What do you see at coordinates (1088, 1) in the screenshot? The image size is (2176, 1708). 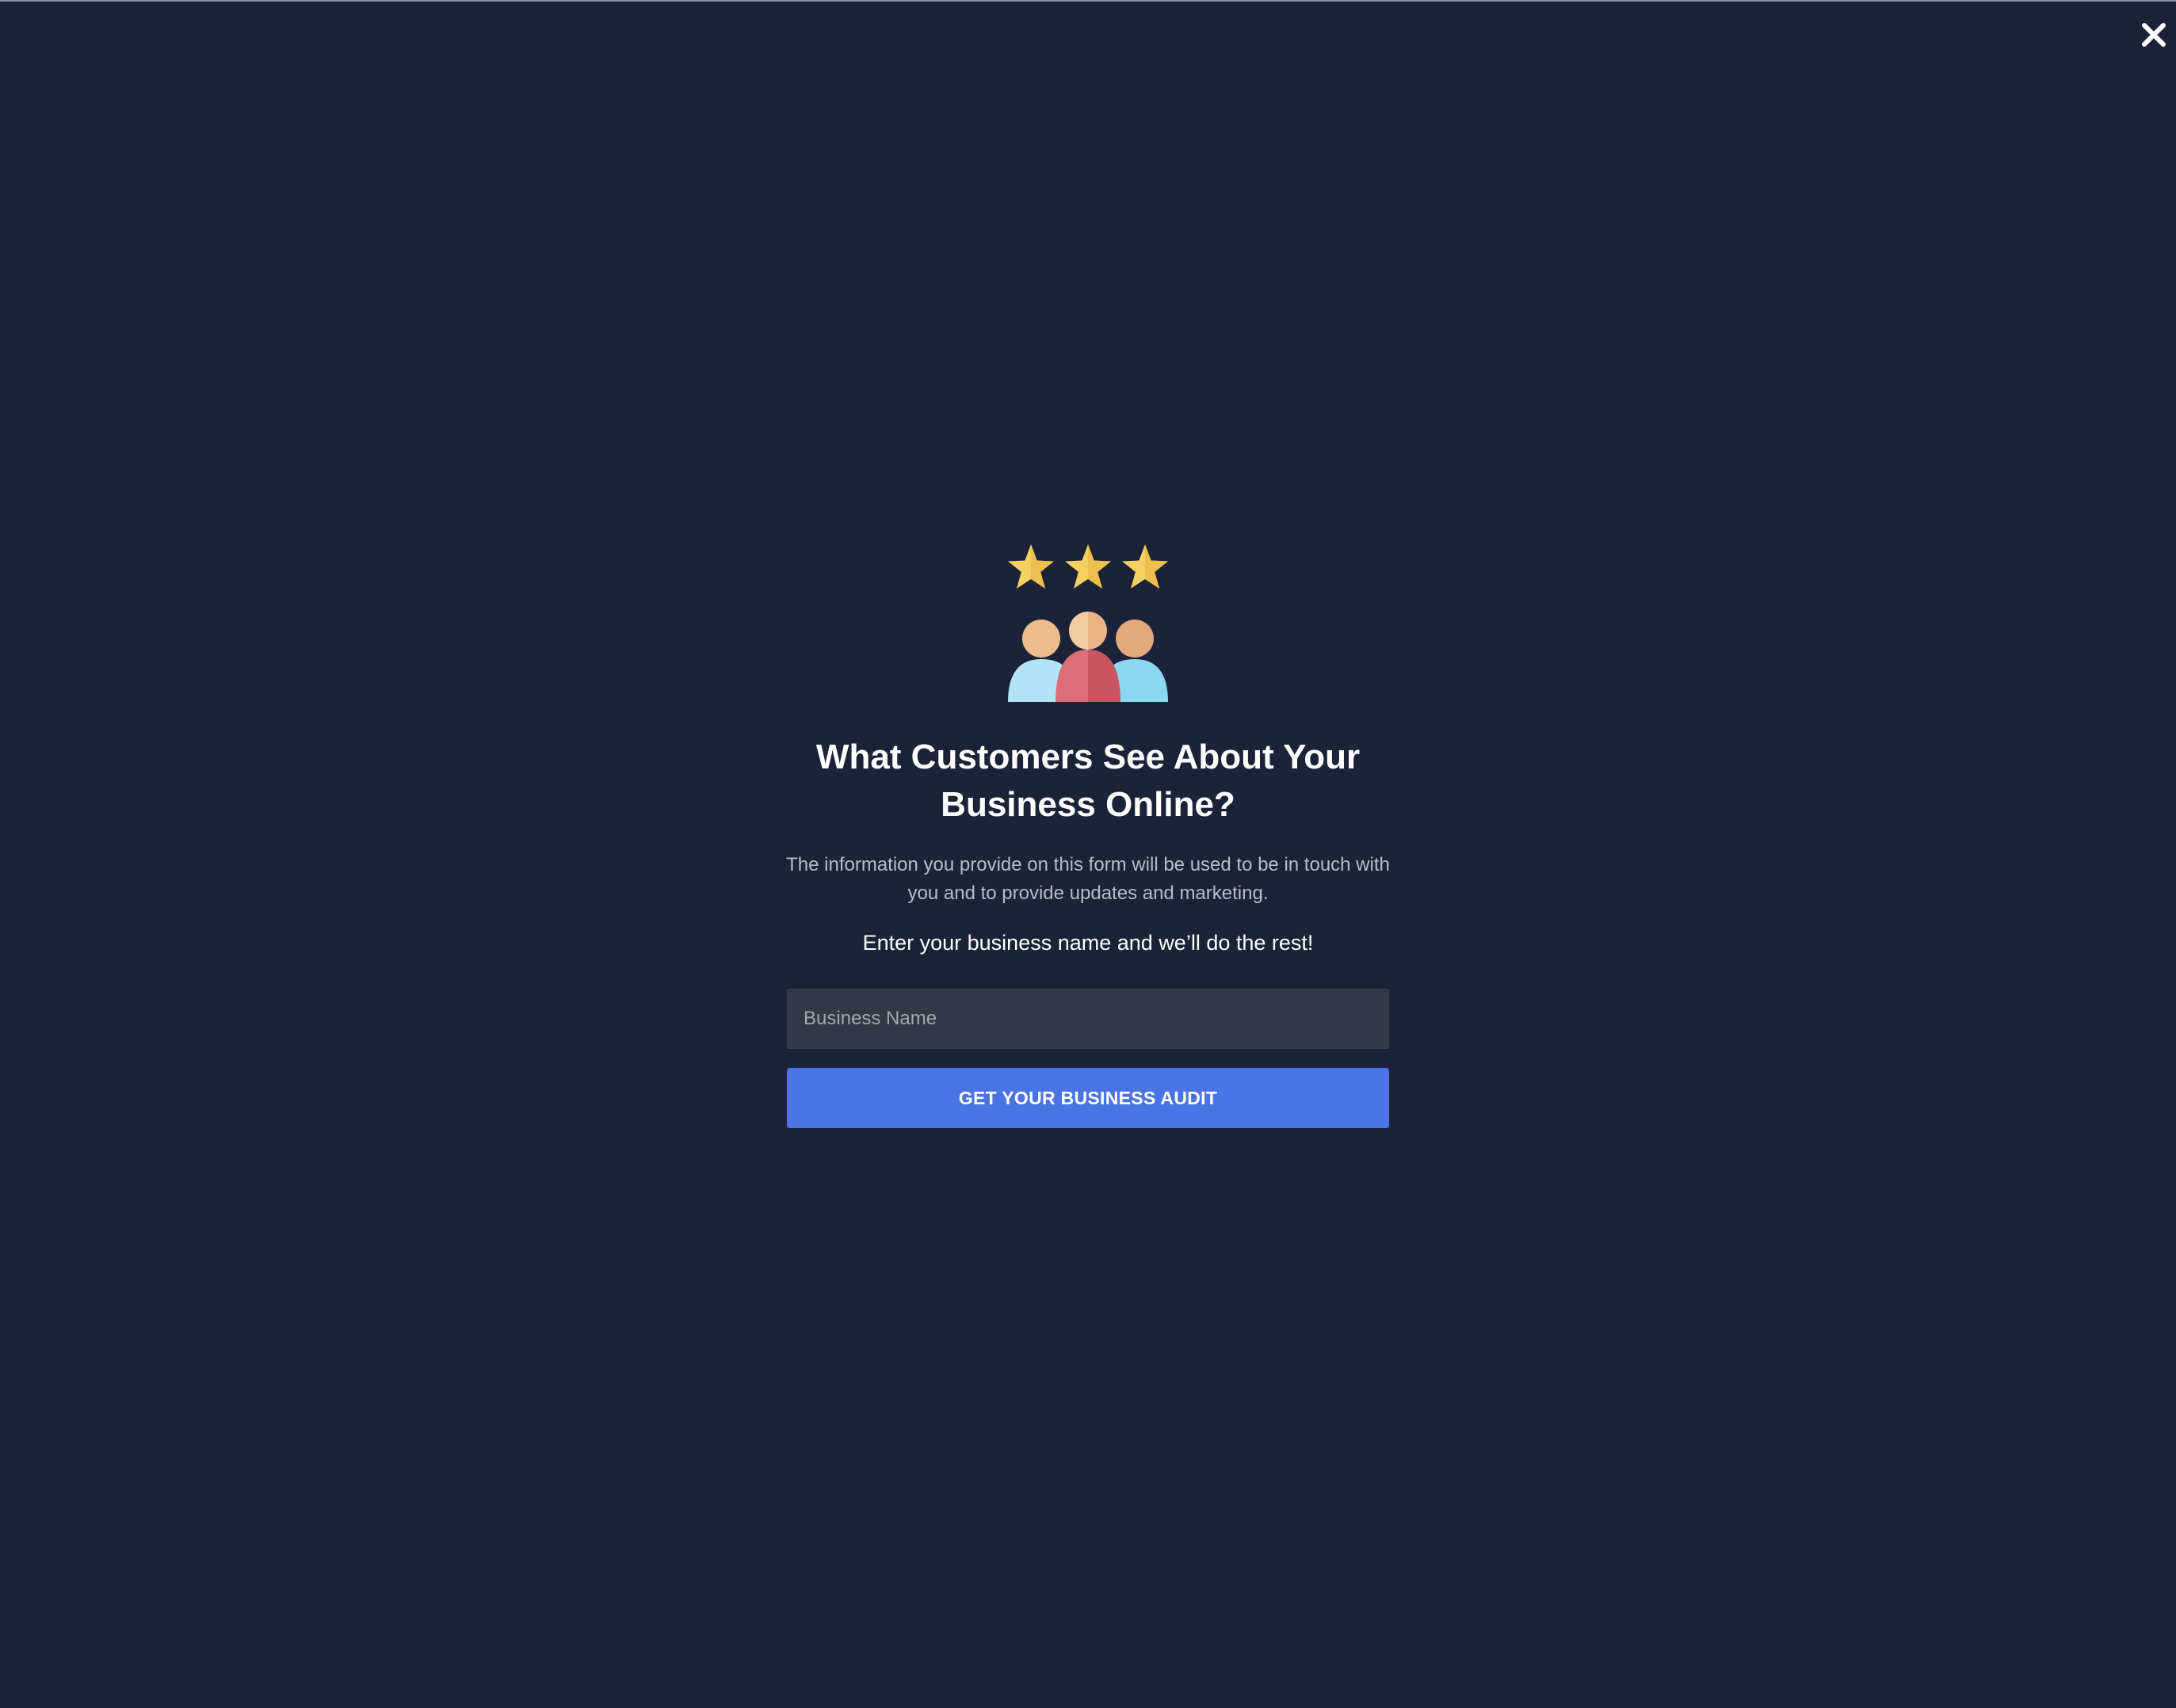 I see `top-divider` at bounding box center [1088, 1].